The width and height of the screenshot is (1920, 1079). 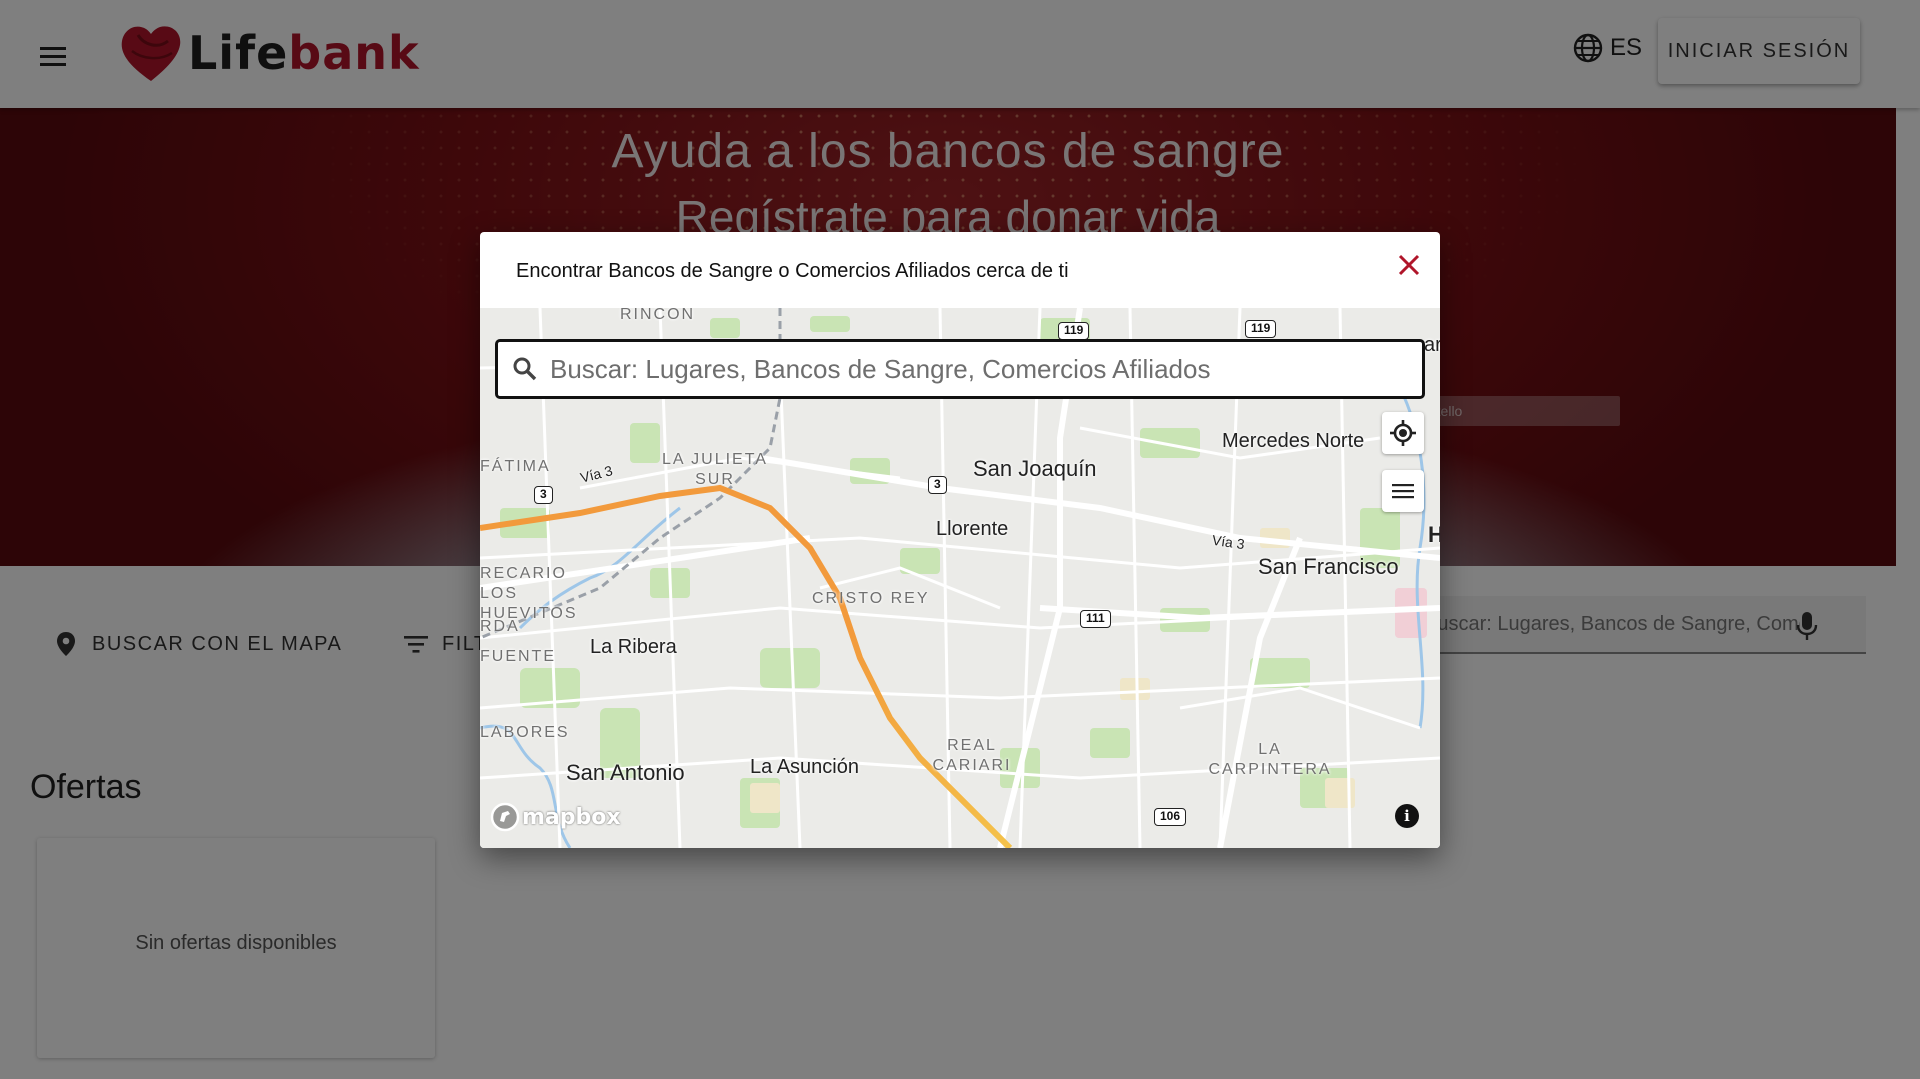 I want to click on crosshair-location-icon, so click(x=1403, y=433).